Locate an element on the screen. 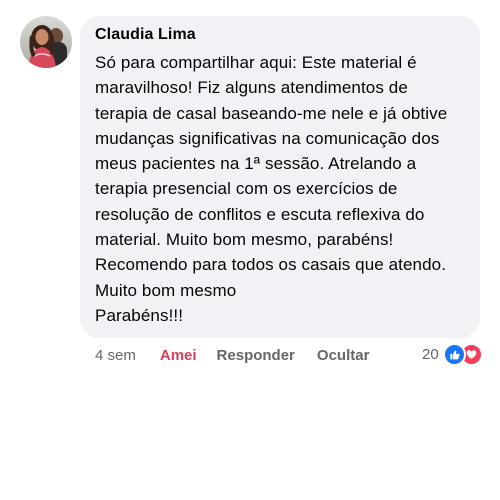  hide-button: Ocultar is located at coordinates (343, 355).